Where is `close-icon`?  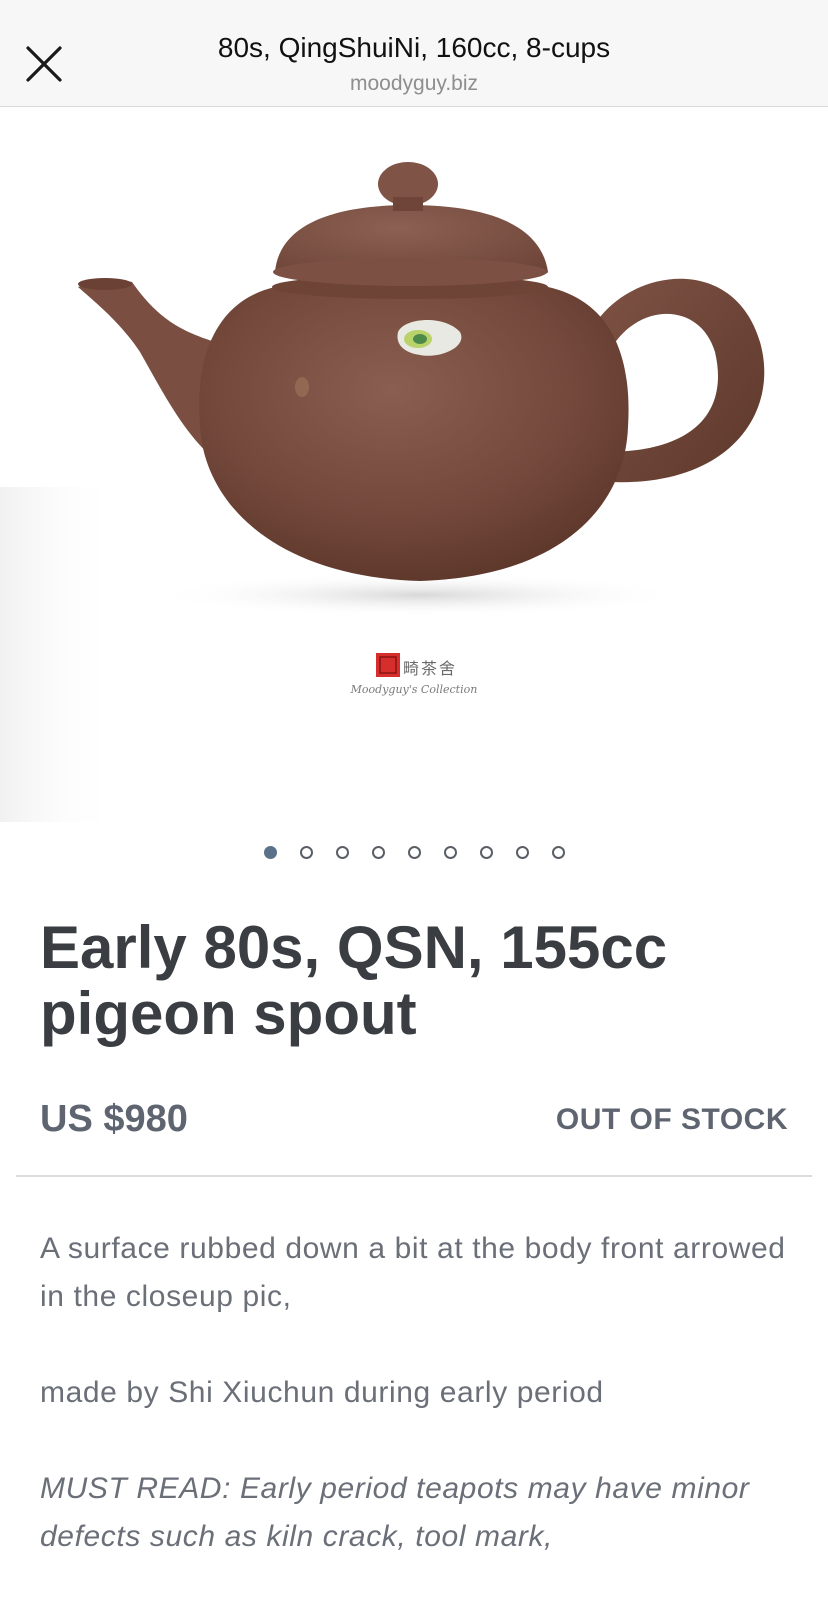 close-icon is located at coordinates (44, 64).